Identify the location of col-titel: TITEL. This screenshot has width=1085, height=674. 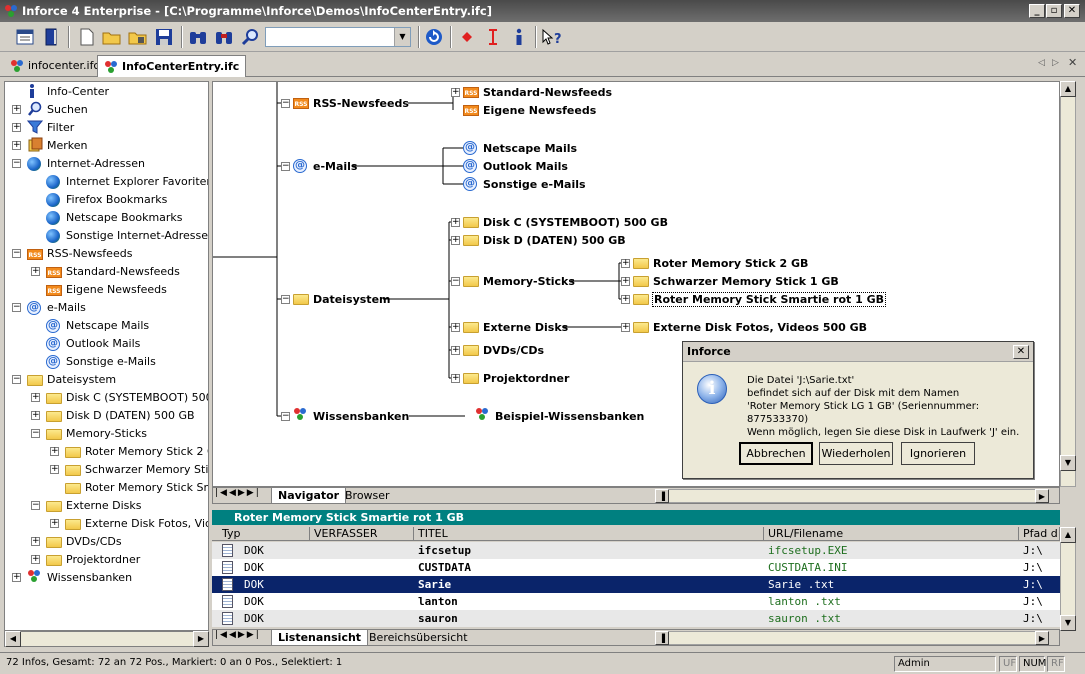
(589, 534).